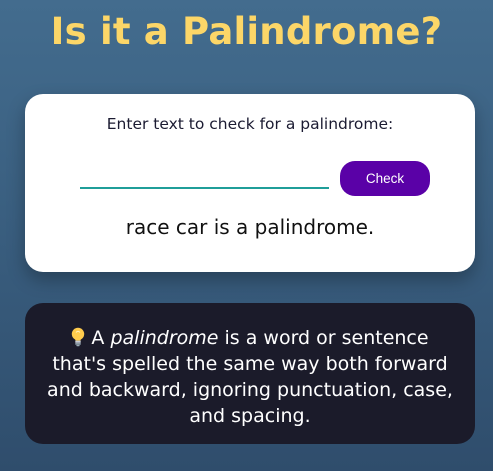  I want to click on result-text: race car is a palindrome., so click(250, 227).